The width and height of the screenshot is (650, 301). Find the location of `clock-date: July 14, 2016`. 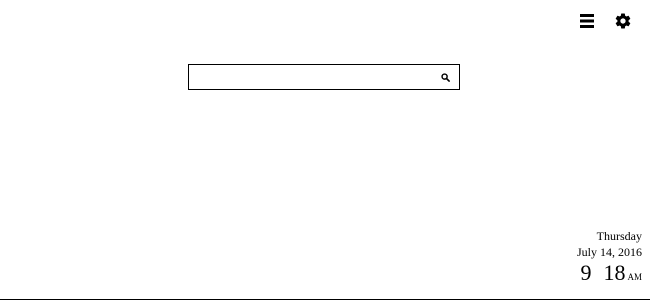

clock-date: July 14, 2016 is located at coordinates (609, 252).